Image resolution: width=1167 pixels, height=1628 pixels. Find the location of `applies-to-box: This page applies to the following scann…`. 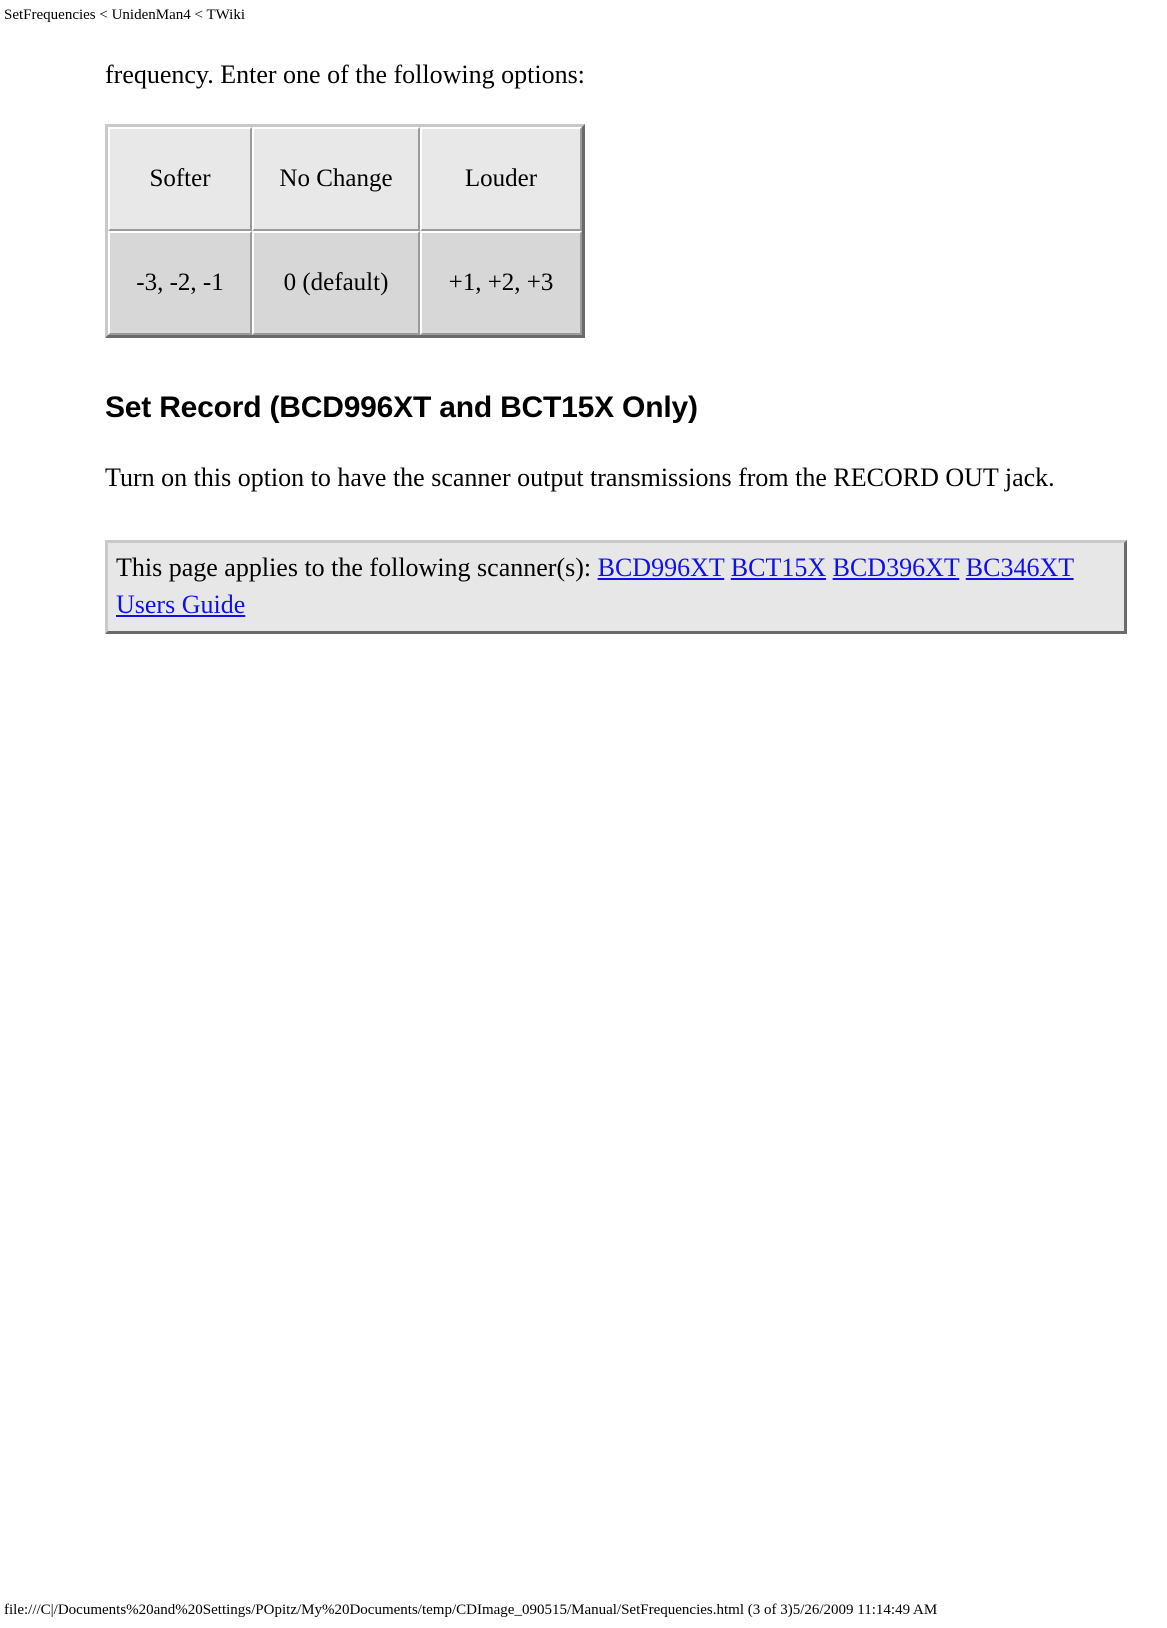

applies-to-box: This page applies to the following scann… is located at coordinates (616, 587).